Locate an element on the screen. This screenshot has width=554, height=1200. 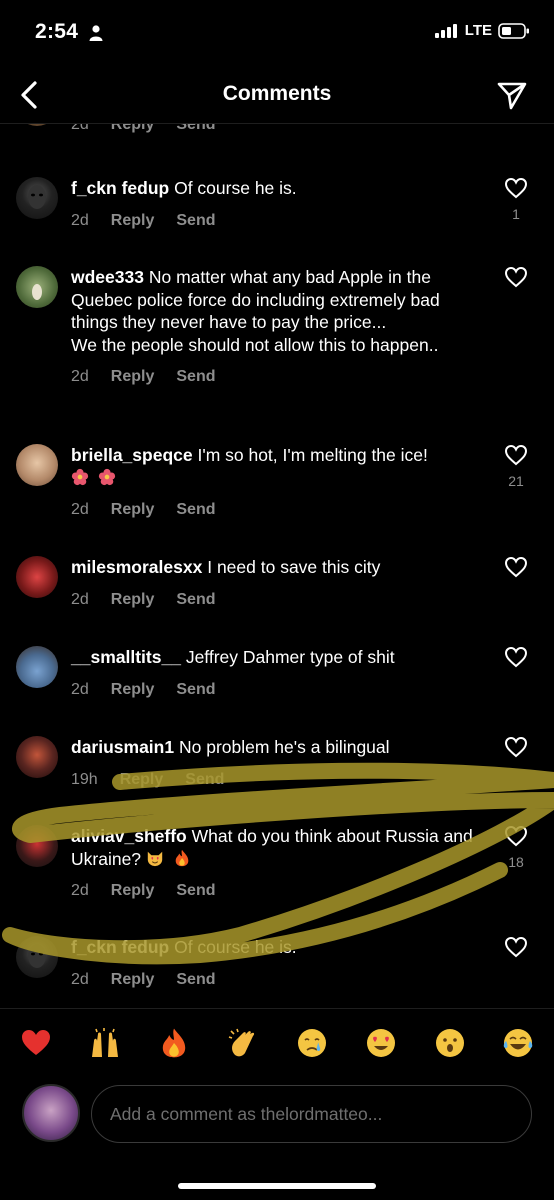
comment-item-partial: 2d Reply Send is located at coordinates (277, 129).